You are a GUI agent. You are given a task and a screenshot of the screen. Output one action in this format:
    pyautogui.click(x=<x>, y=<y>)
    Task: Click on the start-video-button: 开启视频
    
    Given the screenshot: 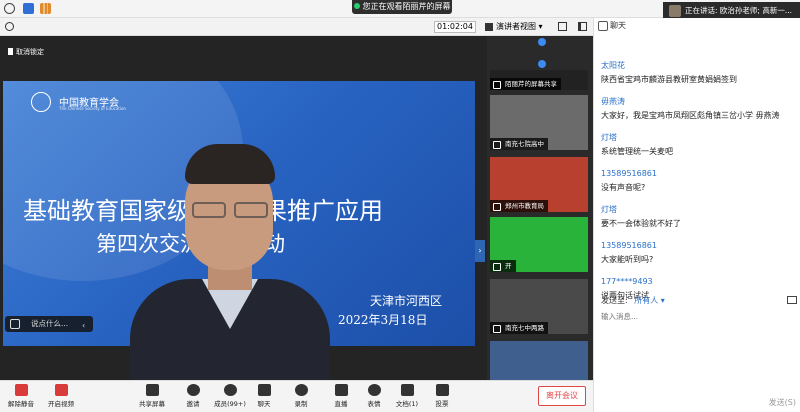 What is the action you would take?
    pyautogui.click(x=61, y=396)
    